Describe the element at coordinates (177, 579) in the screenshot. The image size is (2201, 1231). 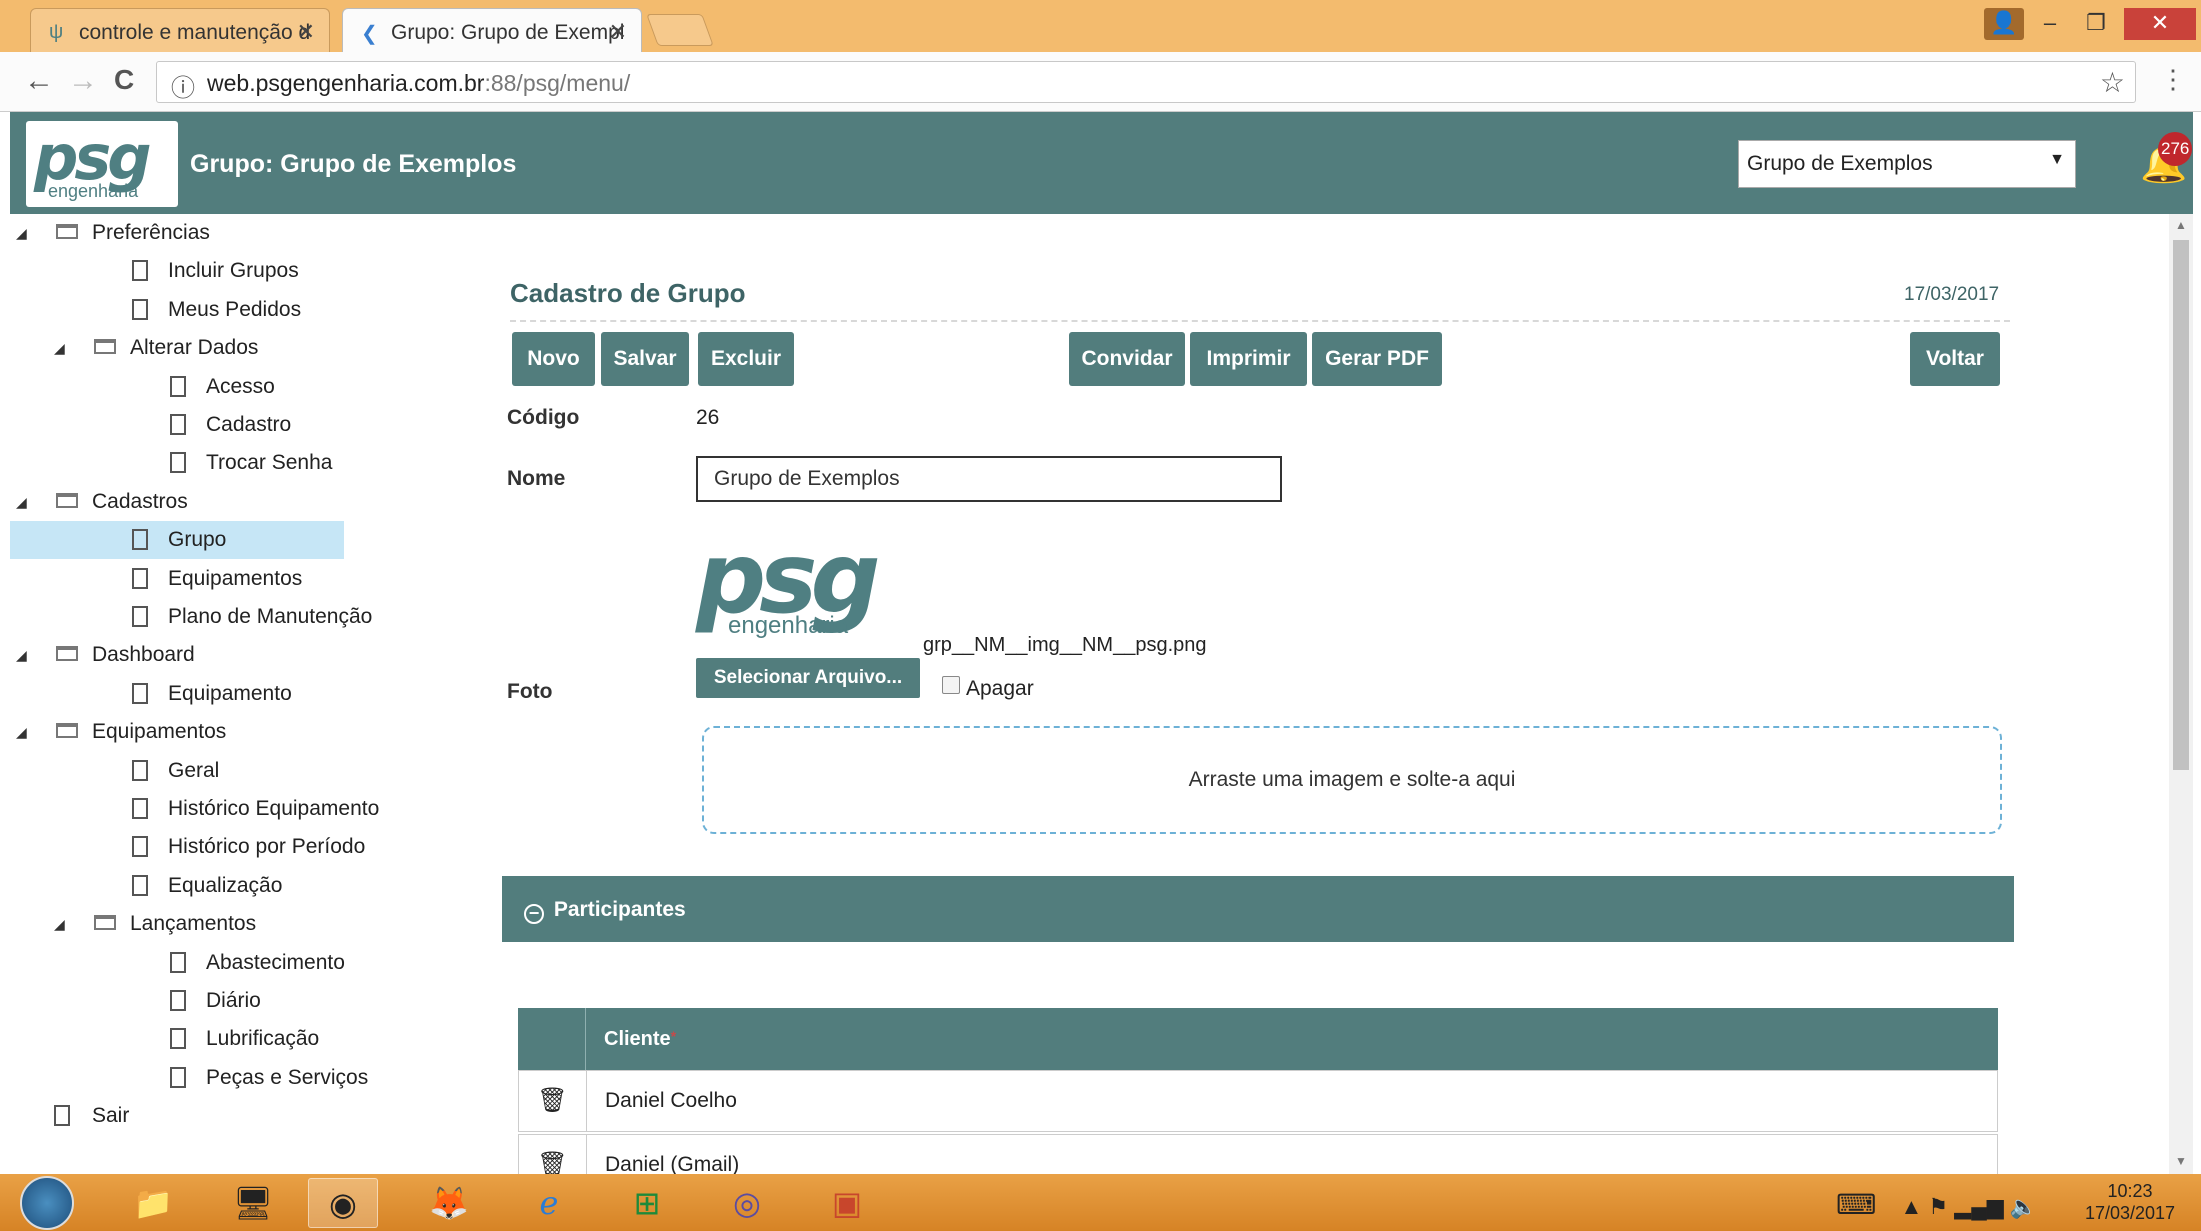
I see `sidebar-item-equipamentos: Equipamentos` at that location.